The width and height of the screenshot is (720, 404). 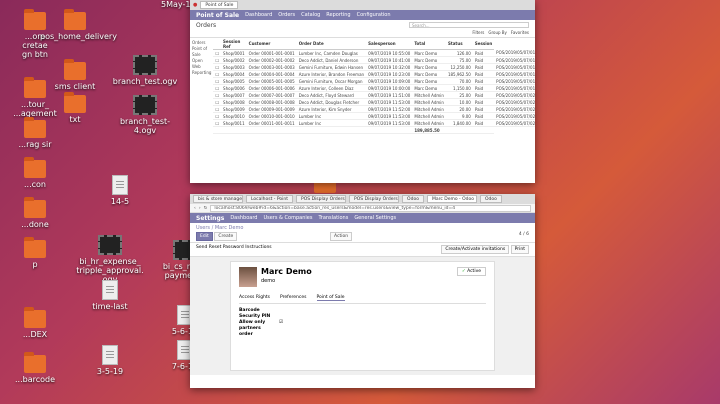 What do you see at coordinates (201, 64) in the screenshot?
I see `side-menu-item: Open Web` at bounding box center [201, 64].